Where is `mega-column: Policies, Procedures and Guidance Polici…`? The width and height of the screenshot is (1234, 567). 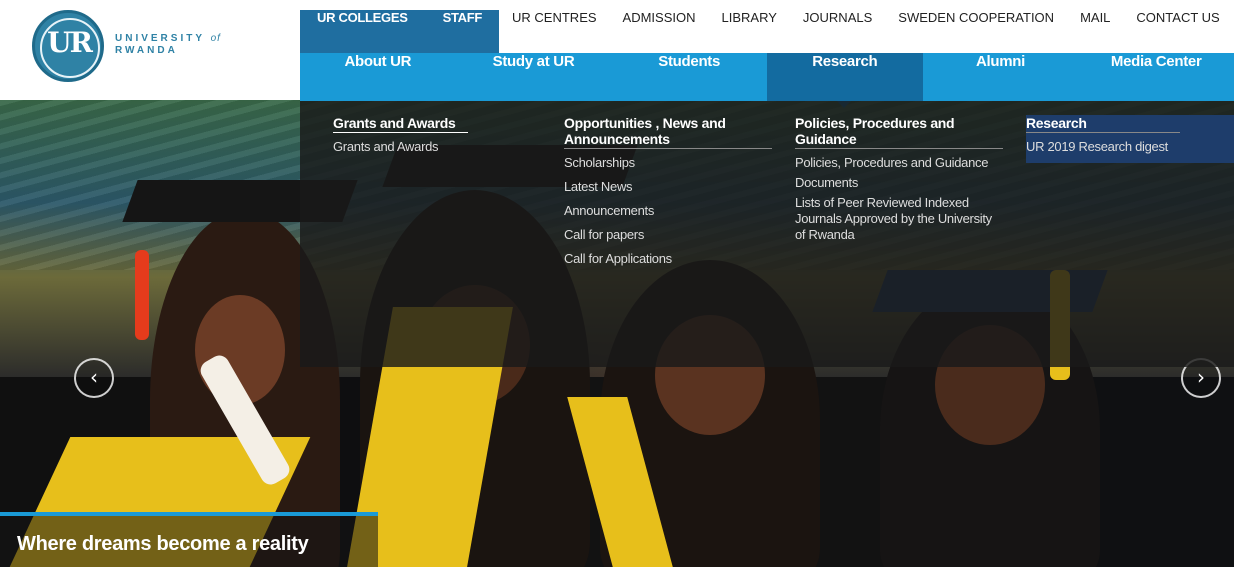
mega-column: Policies, Procedures and Guidance Polici… is located at coordinates (899, 181).